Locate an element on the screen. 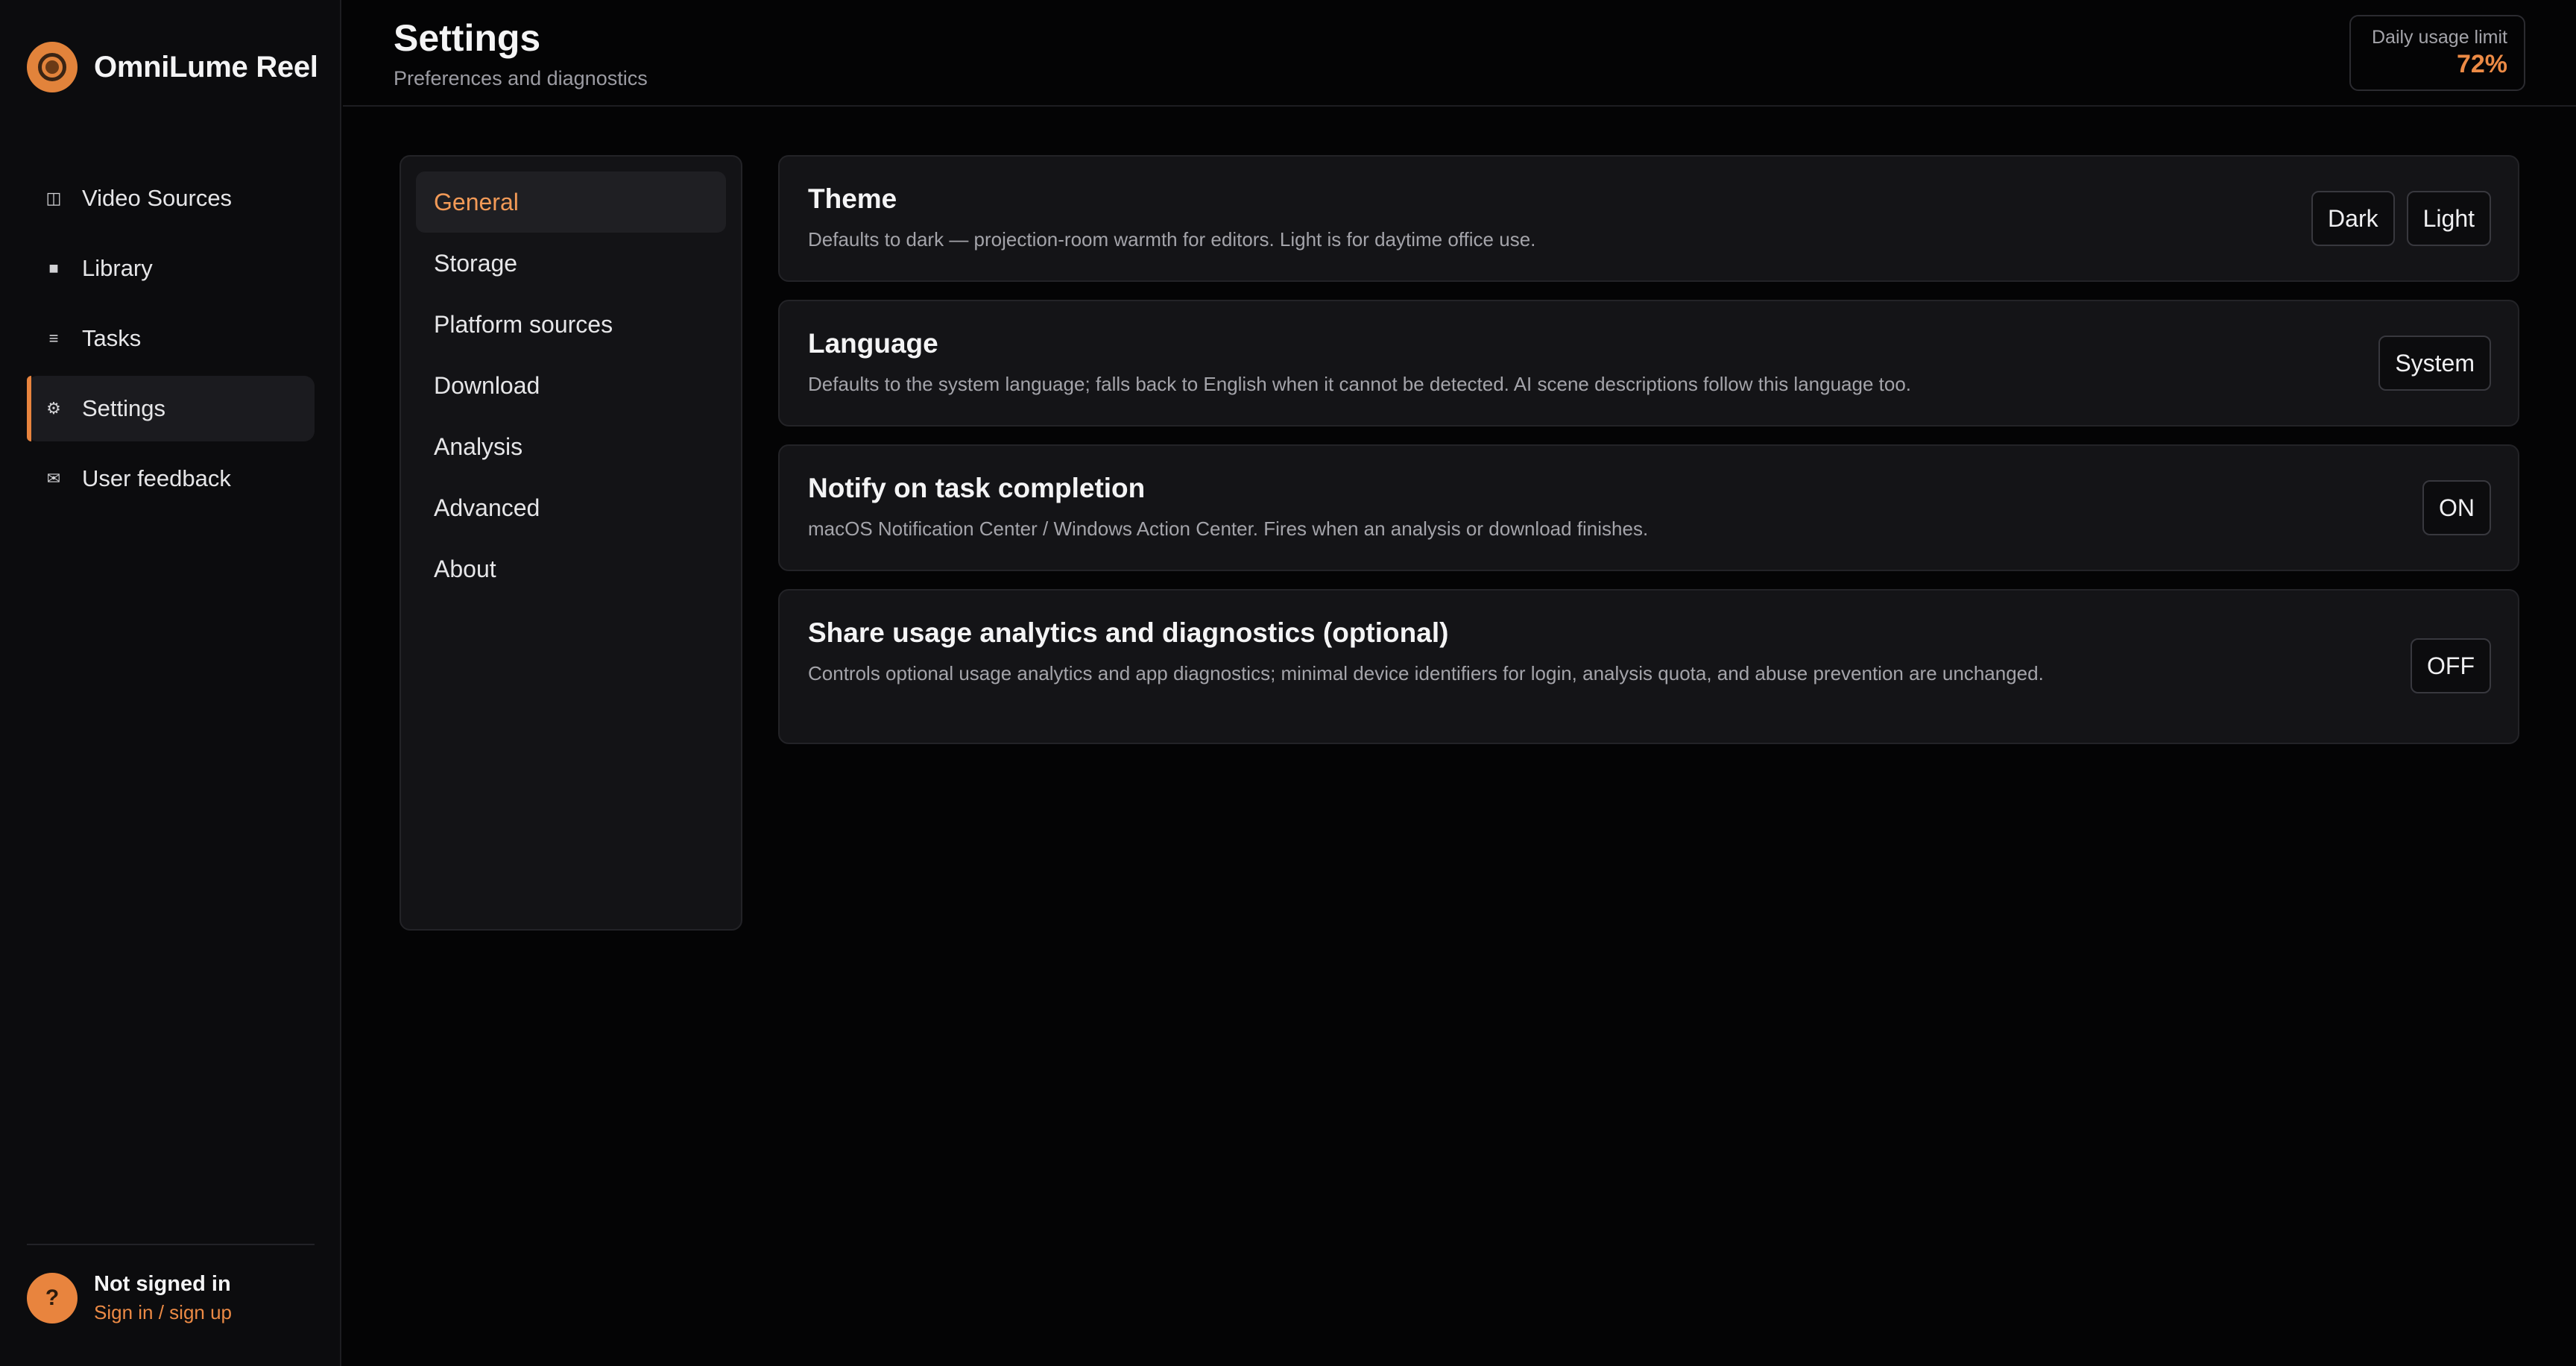 The image size is (2576, 1366). avatar: ? is located at coordinates (52, 1298).